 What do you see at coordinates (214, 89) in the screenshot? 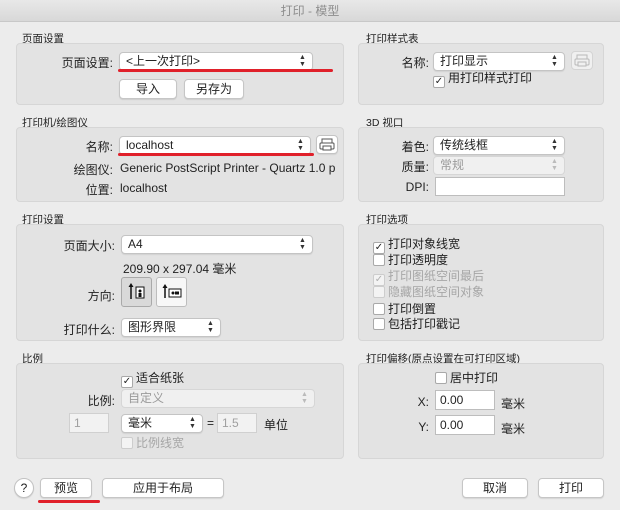
I see `save-as-button: 另存为` at bounding box center [214, 89].